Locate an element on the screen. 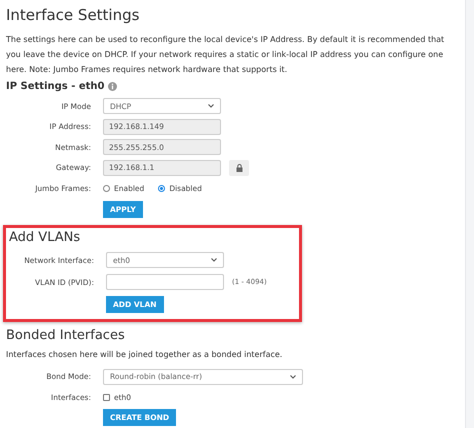  section-heading: IP Settings - eth0 is located at coordinates (55, 86).